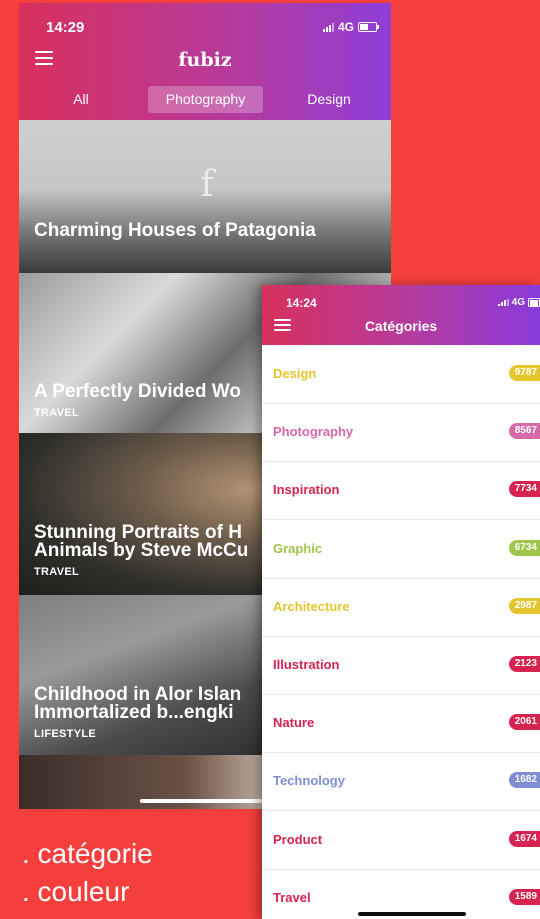 The image size is (540, 919). What do you see at coordinates (524, 606) in the screenshot?
I see `category-count-badge: 2987` at bounding box center [524, 606].